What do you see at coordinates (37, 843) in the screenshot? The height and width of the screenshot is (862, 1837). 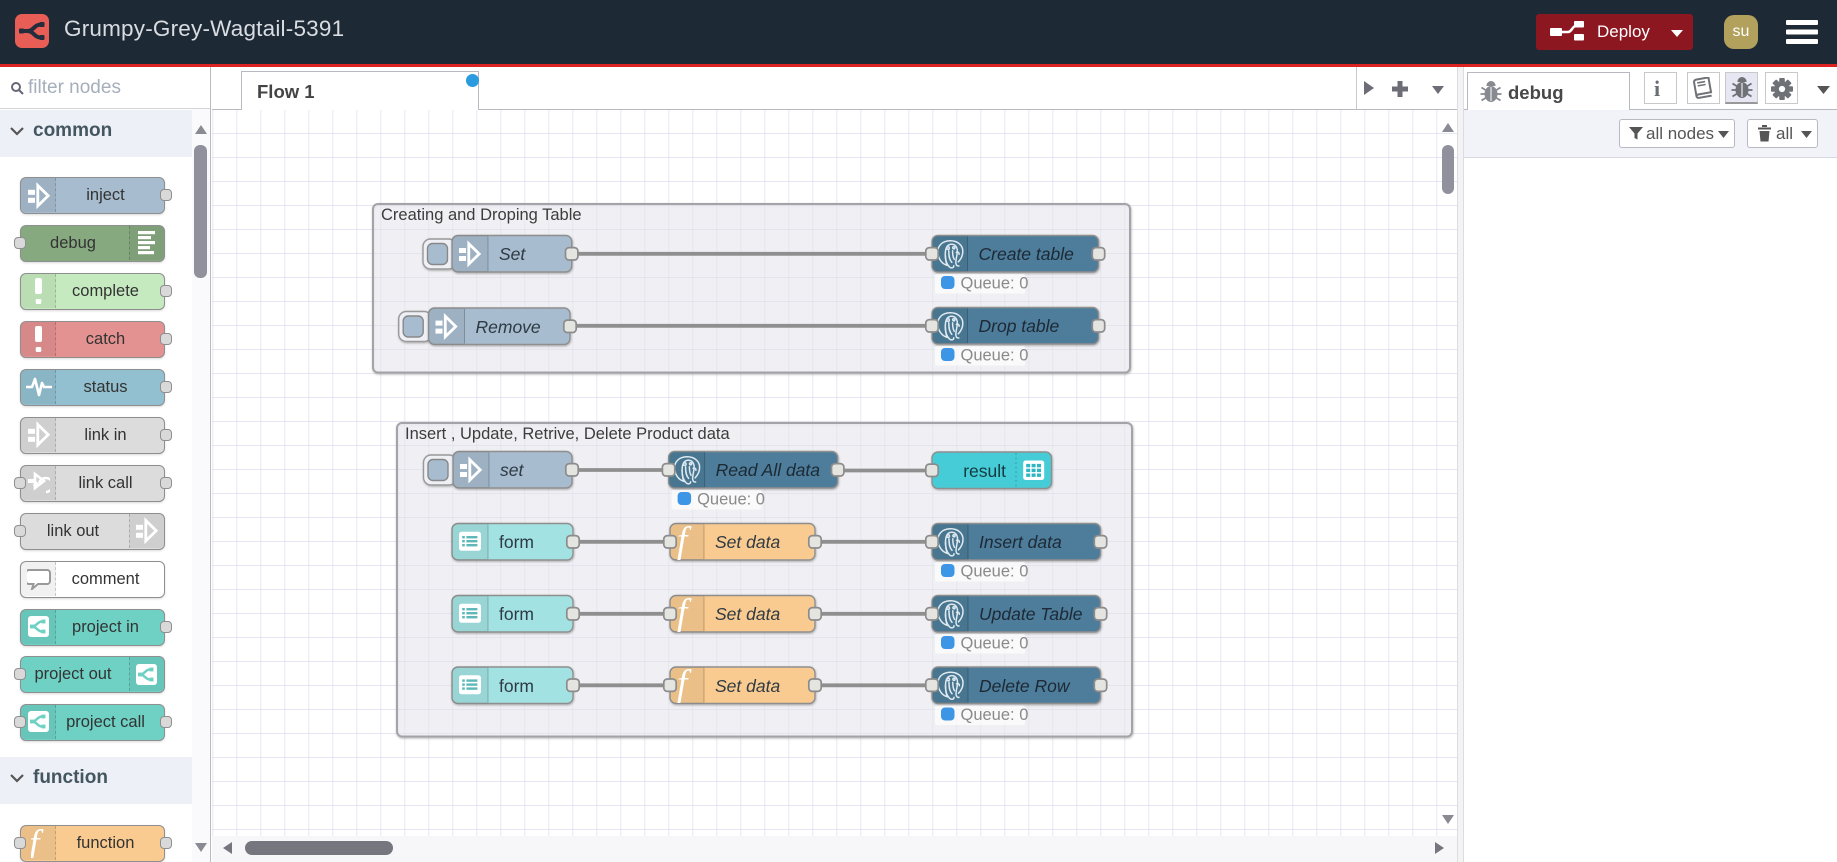 I see `svg-text: f` at bounding box center [37, 843].